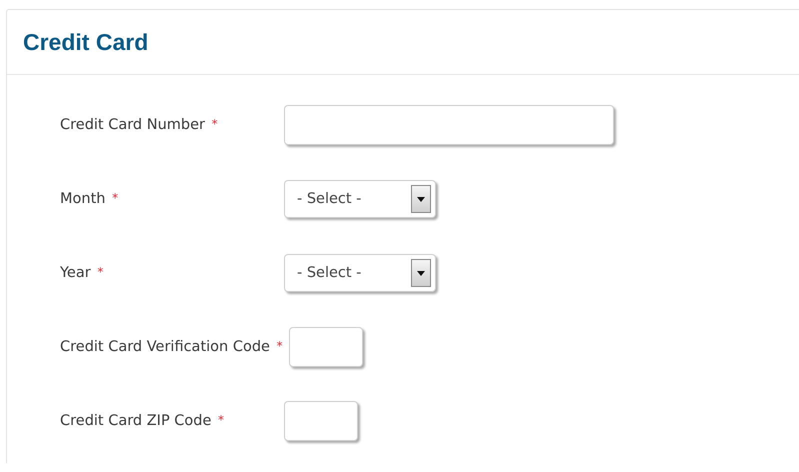 The image size is (799, 472). What do you see at coordinates (136, 421) in the screenshot?
I see `field-label: Credit Card ZIP Code` at bounding box center [136, 421].